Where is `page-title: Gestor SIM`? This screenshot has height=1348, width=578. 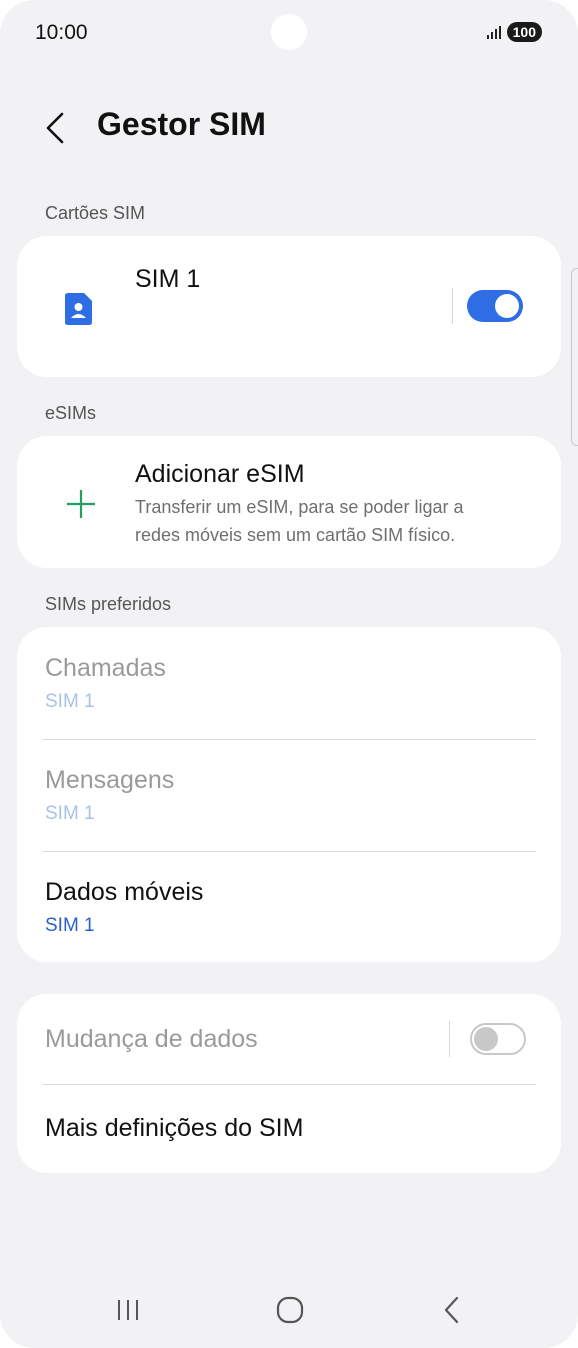
page-title: Gestor SIM is located at coordinates (181, 124).